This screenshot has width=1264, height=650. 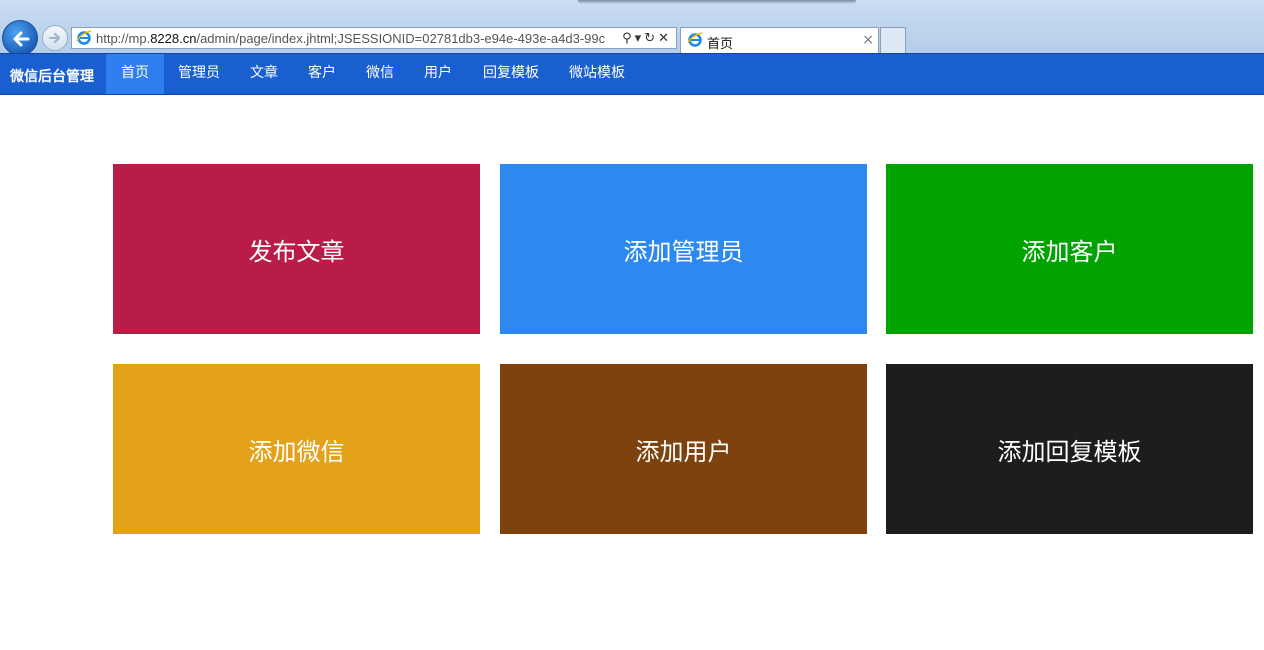 I want to click on forward-button, so click(x=55, y=38).